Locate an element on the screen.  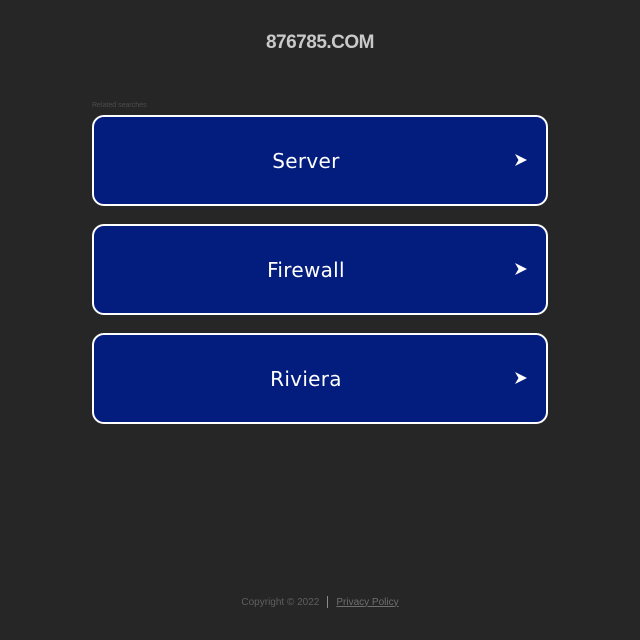
related-link-label: Riviera is located at coordinates (306, 378).